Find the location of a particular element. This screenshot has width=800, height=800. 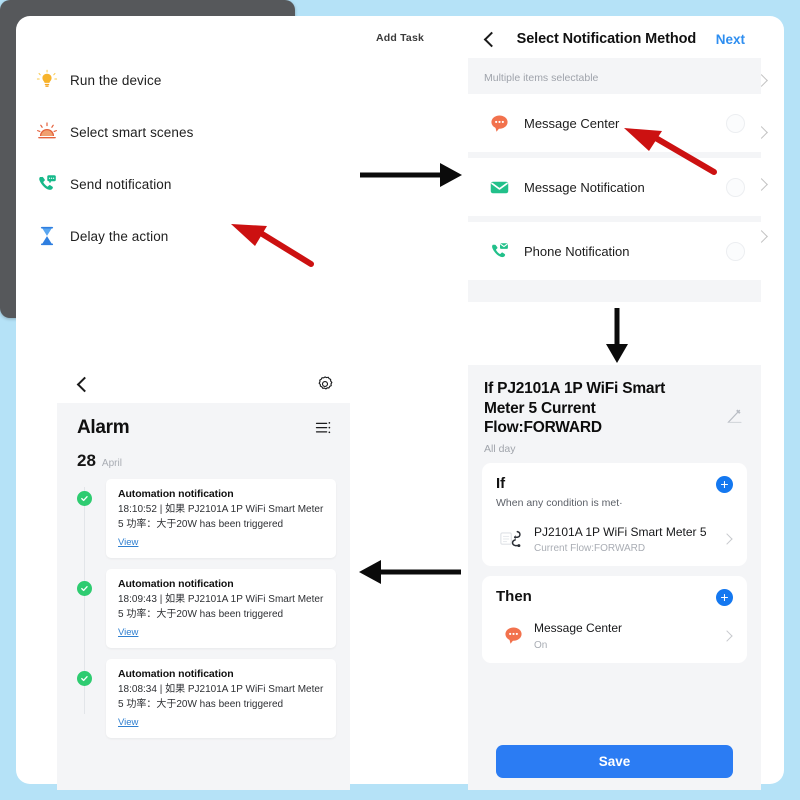

then-heading: Then is located at coordinates (514, 597).